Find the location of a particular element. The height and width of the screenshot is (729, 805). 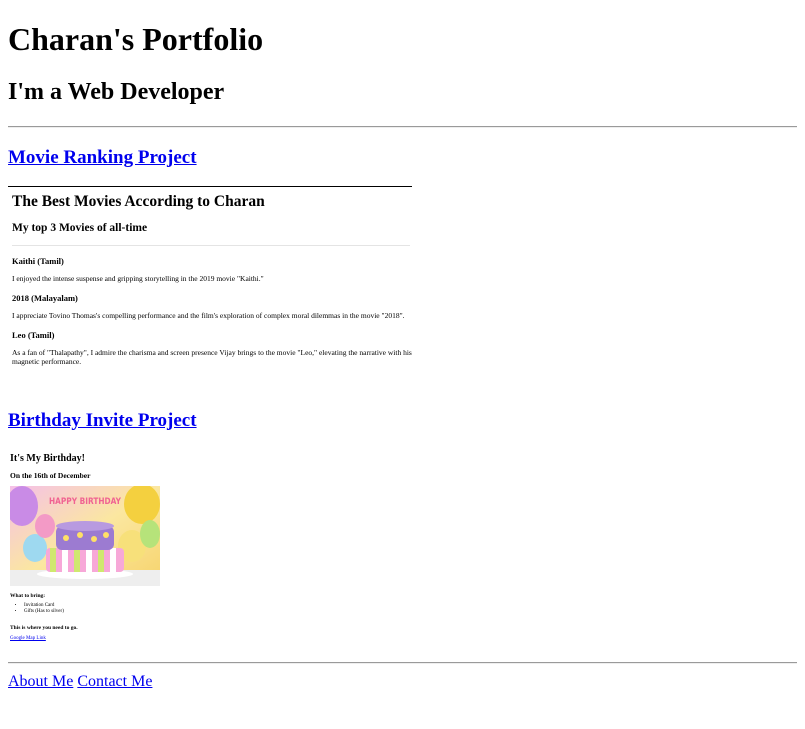

birthday-date: On the 16th of December is located at coordinates (50, 475).